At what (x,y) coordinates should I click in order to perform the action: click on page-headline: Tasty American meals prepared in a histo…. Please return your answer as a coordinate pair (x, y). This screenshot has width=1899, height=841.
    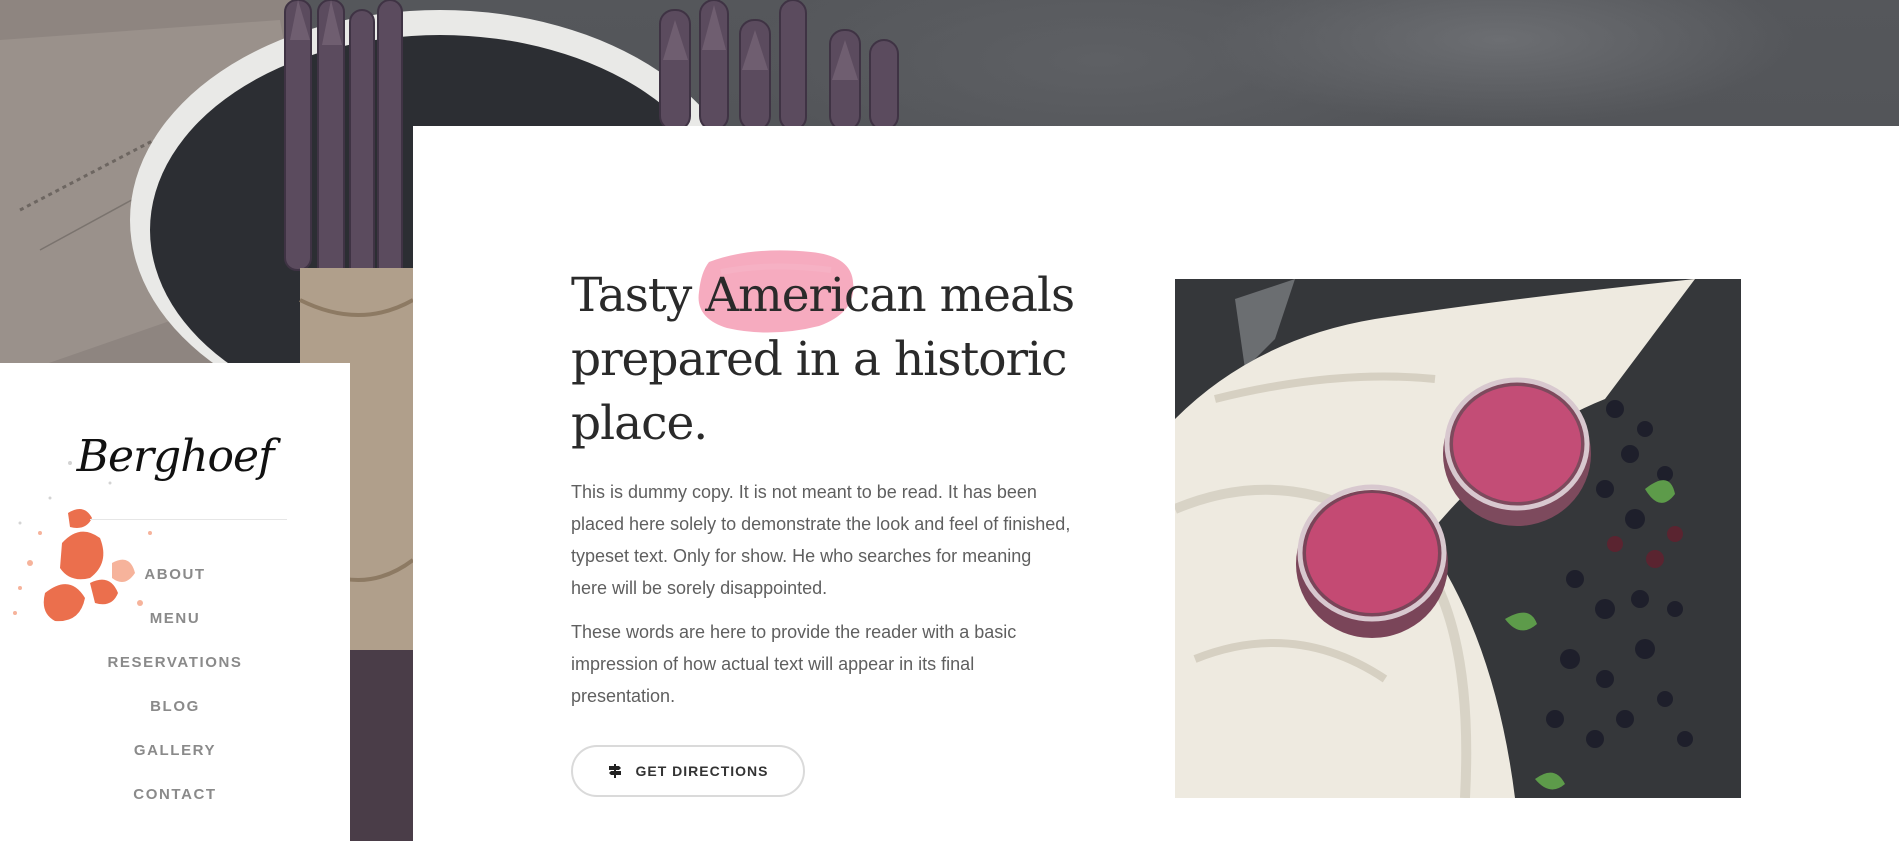
    Looking at the image, I should click on (823, 359).